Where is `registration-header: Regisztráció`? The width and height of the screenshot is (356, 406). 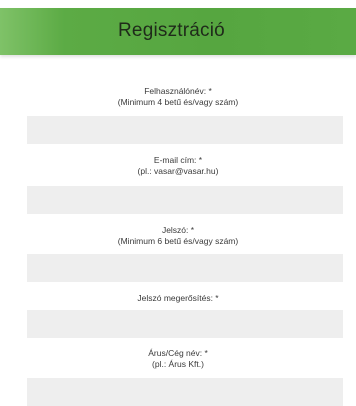
registration-header: Regisztráció is located at coordinates (178, 31).